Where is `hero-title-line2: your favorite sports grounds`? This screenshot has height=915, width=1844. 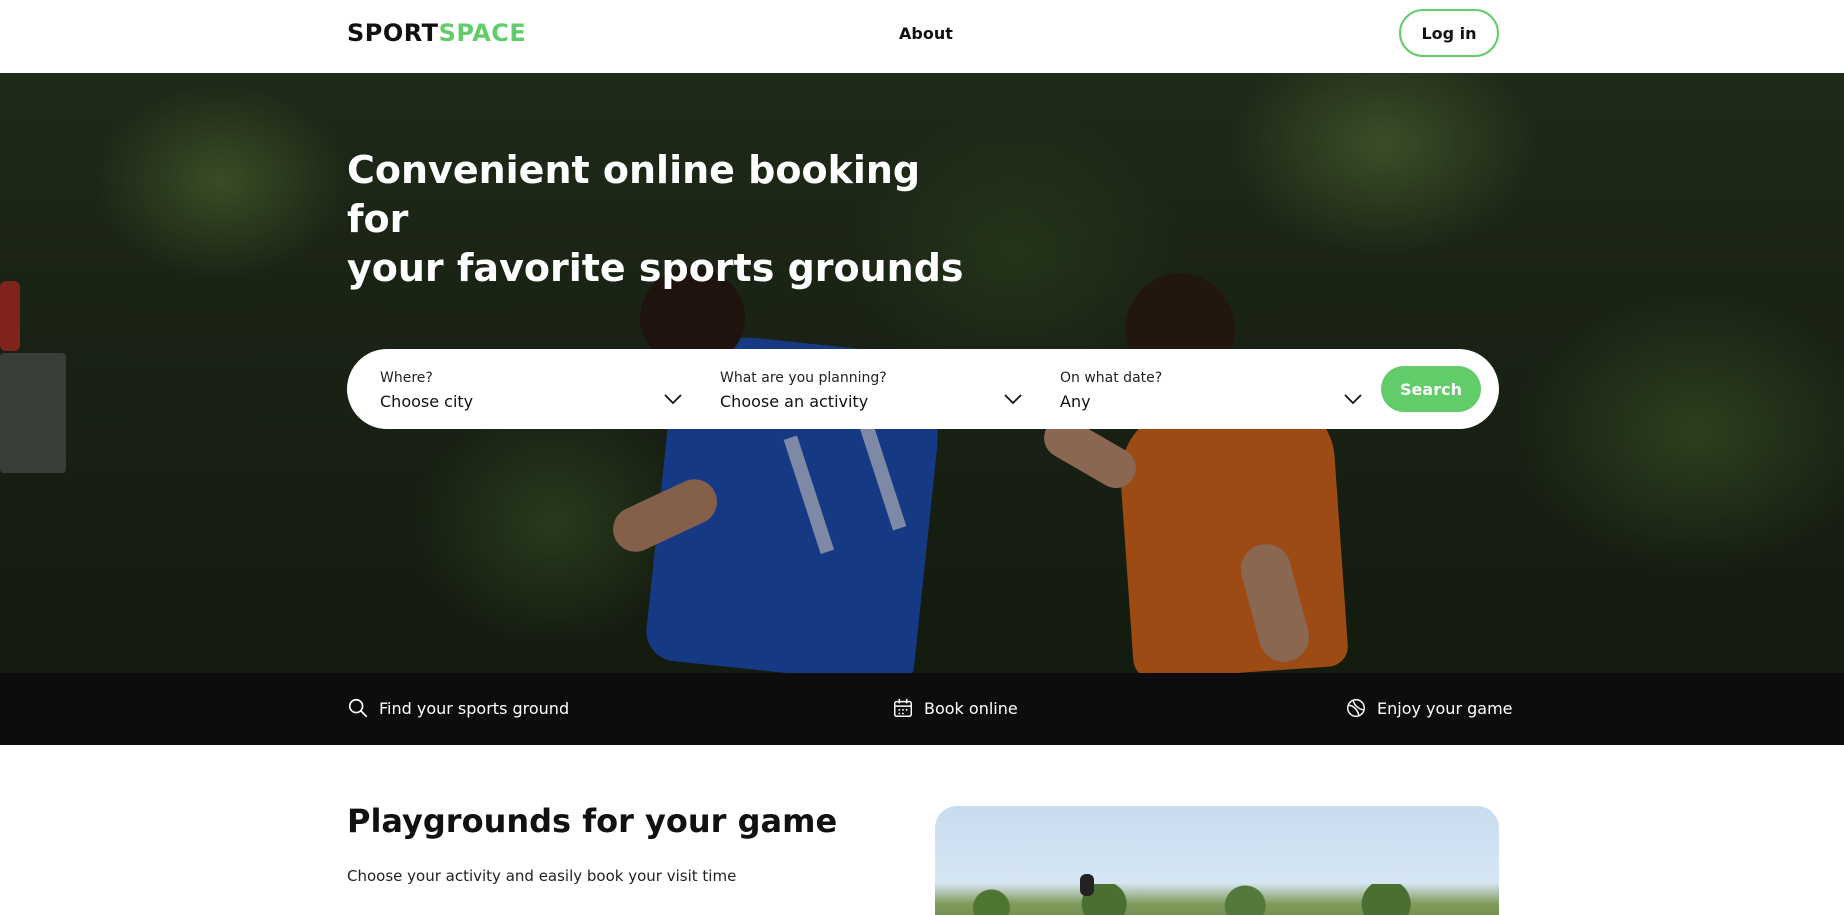
hero-title-line2: your favorite sports grounds is located at coordinates (655, 268).